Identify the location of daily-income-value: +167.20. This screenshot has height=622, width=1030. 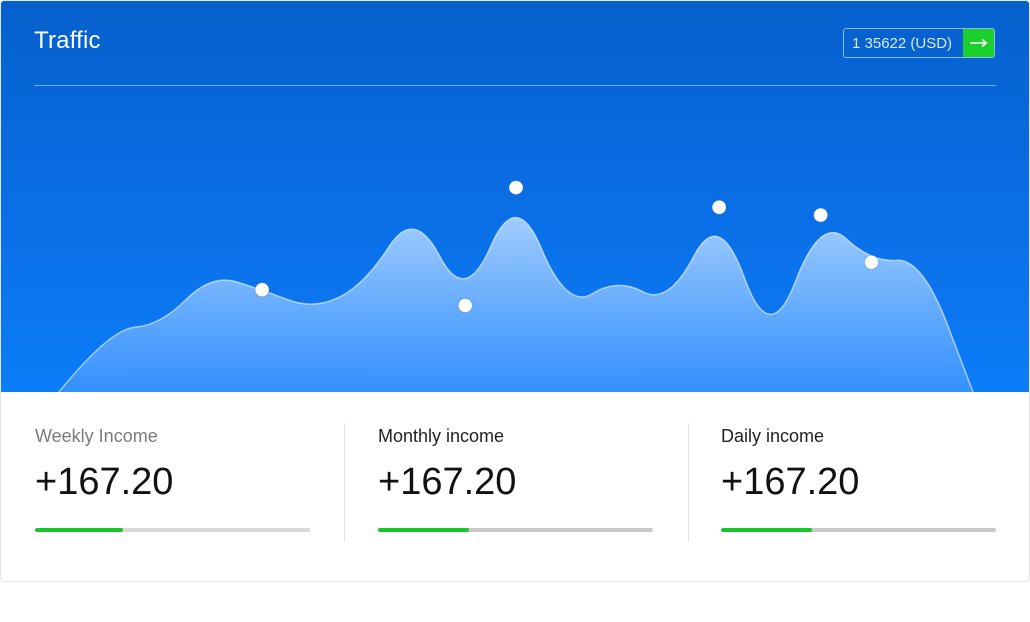
(790, 482).